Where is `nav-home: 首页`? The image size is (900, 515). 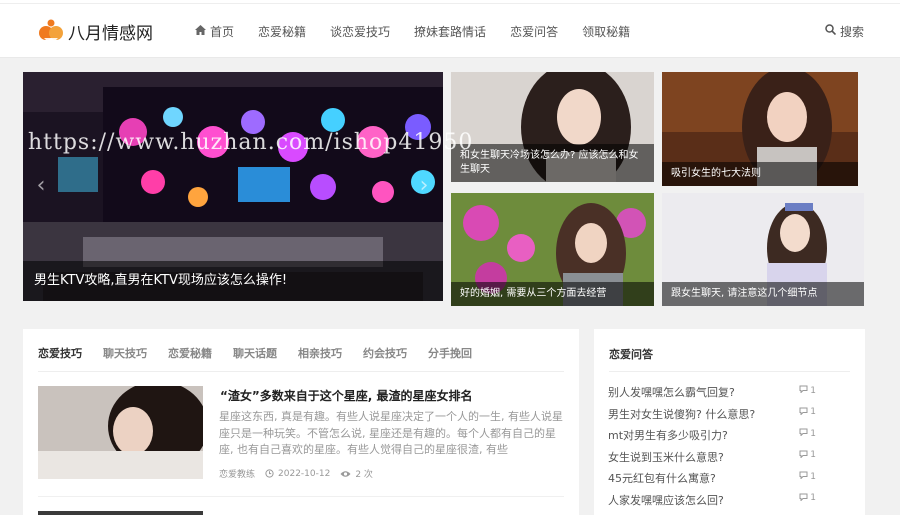
nav-home: 首页 is located at coordinates (214, 31).